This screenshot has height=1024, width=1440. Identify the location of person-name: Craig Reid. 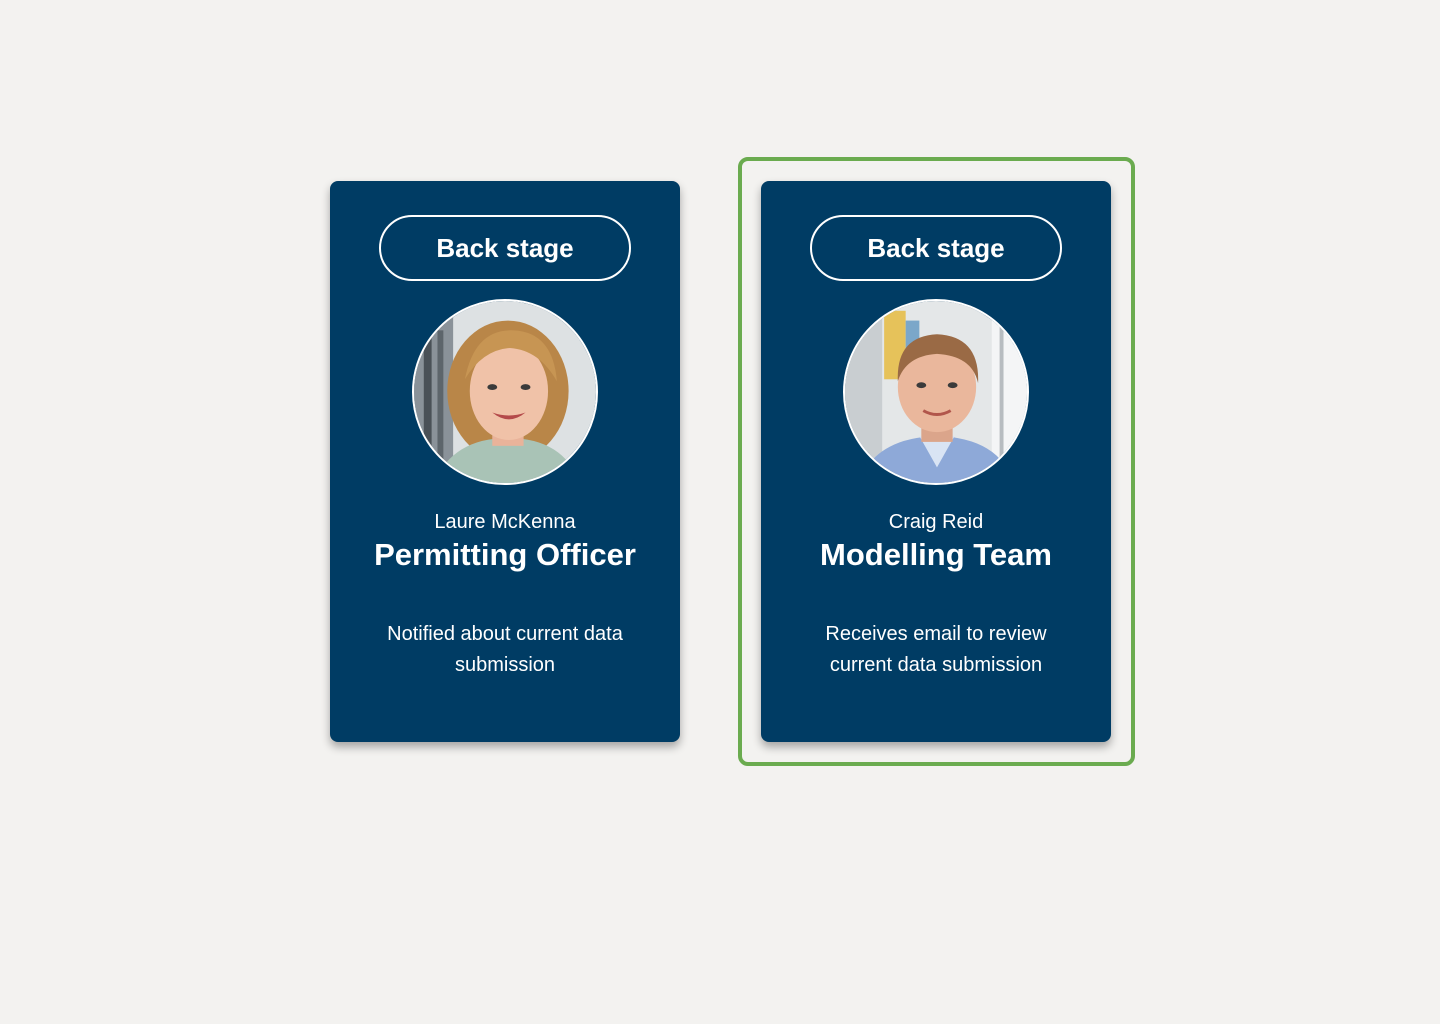
(936, 522).